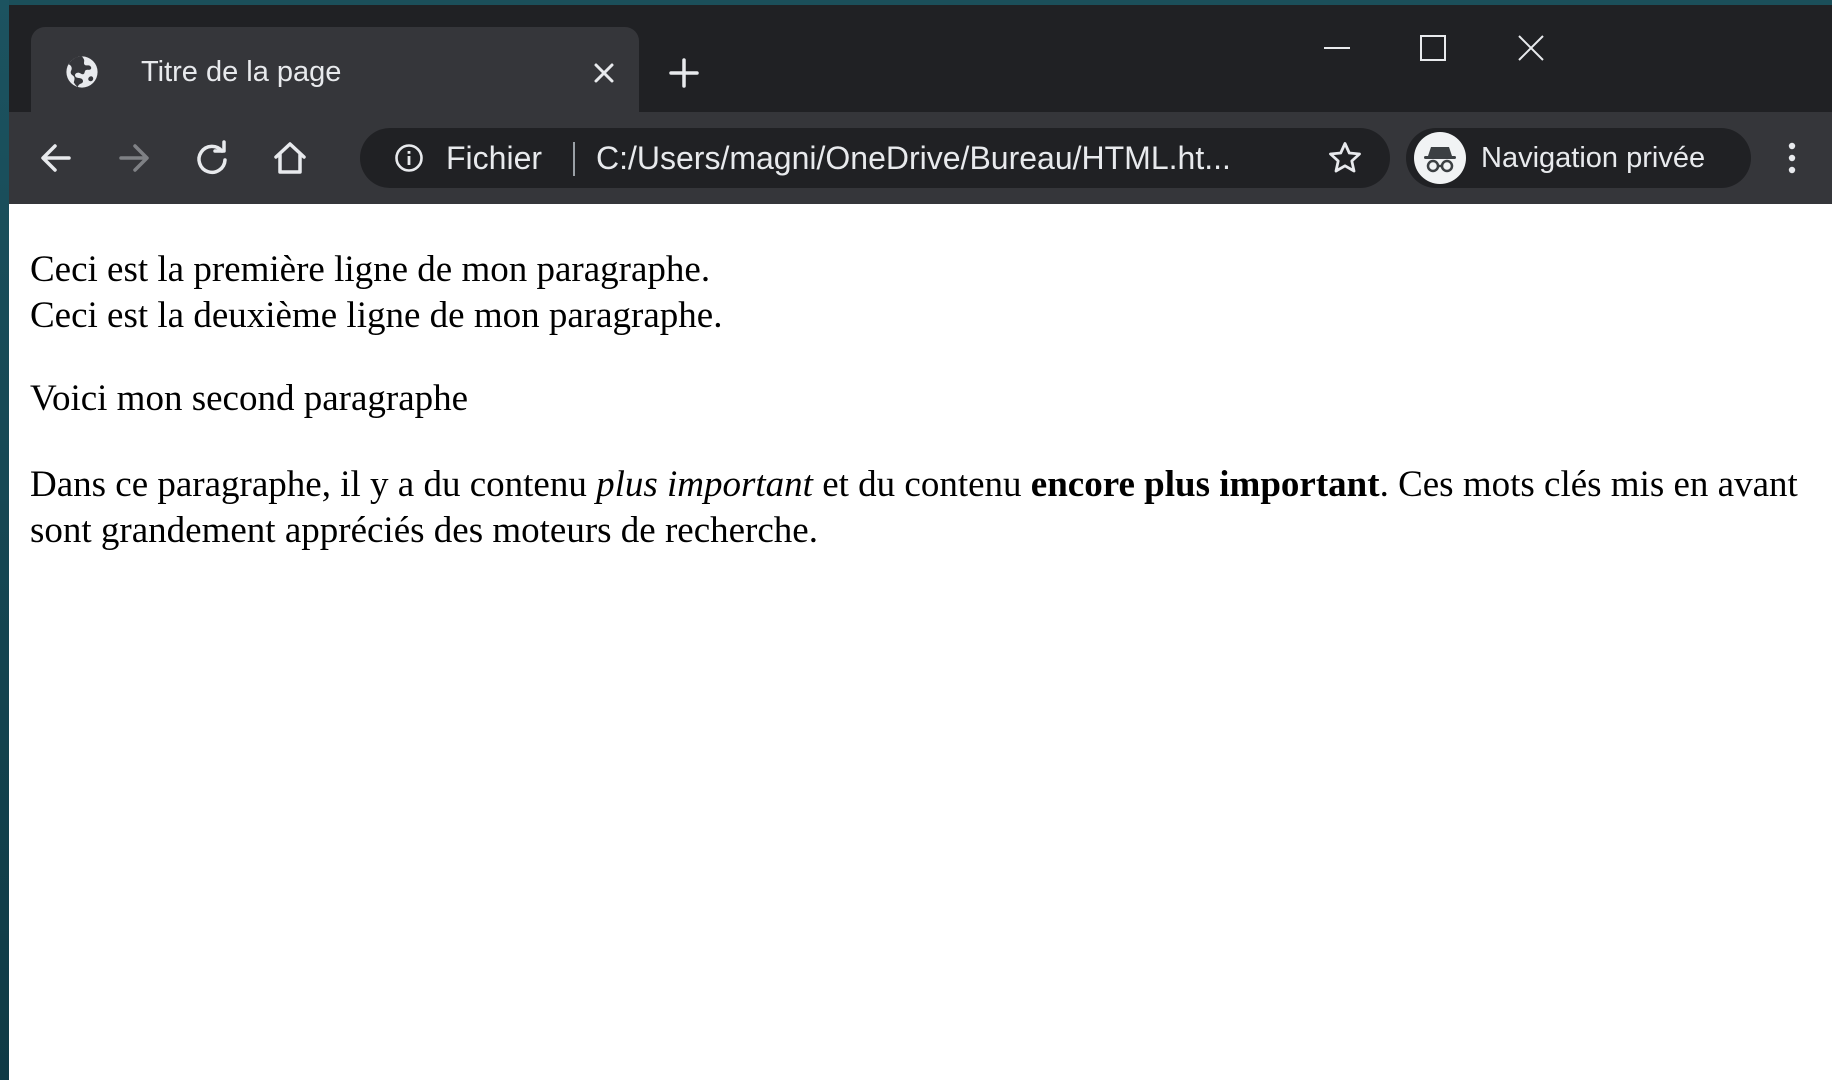 Image resolution: width=1832 pixels, height=1080 pixels. I want to click on tab-active: Titre de la page, so click(335, 69).